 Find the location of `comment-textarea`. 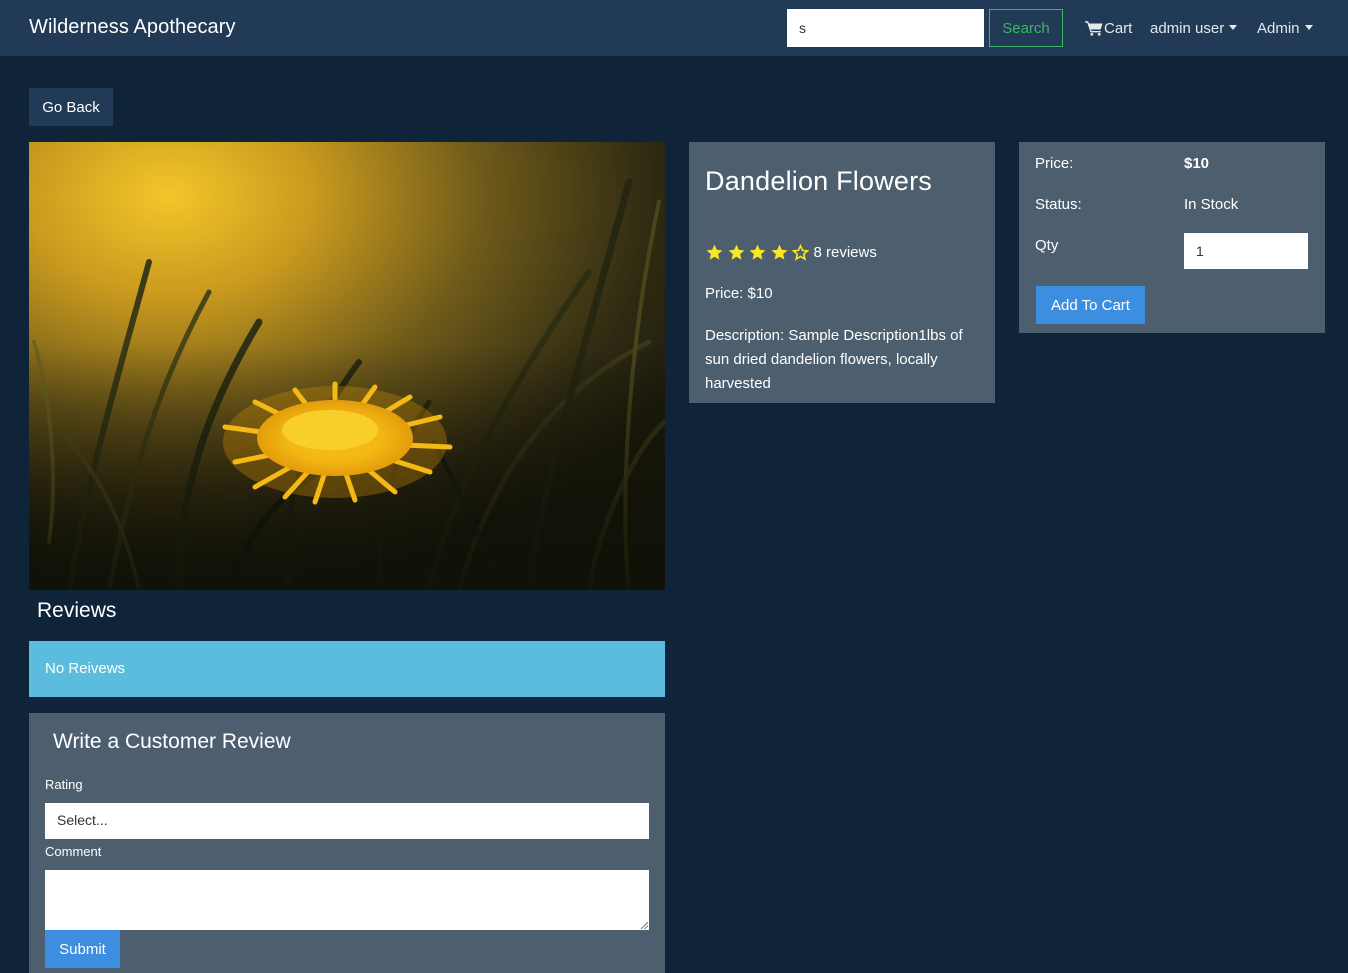

comment-textarea is located at coordinates (347, 900).